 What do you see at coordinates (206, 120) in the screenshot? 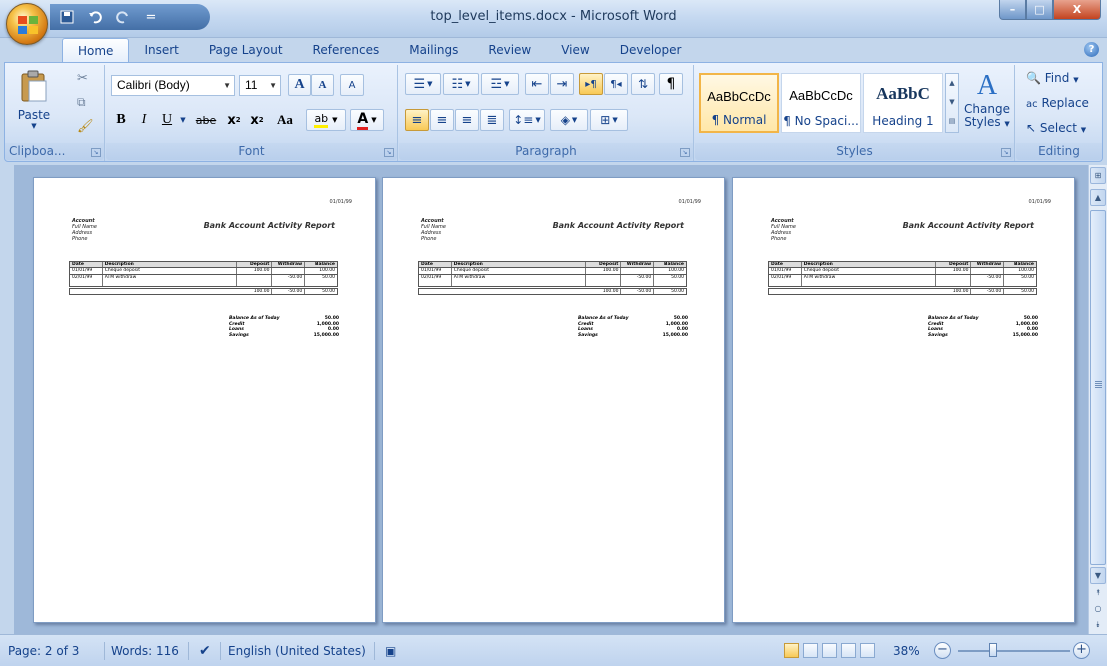
I see `strikethrough-button: abe` at bounding box center [206, 120].